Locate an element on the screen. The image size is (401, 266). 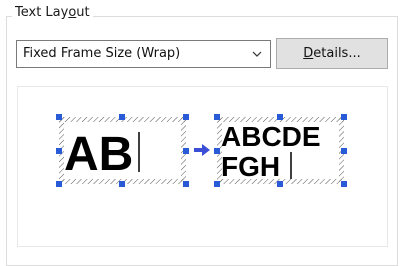
arrow-right-icon is located at coordinates (202, 150).